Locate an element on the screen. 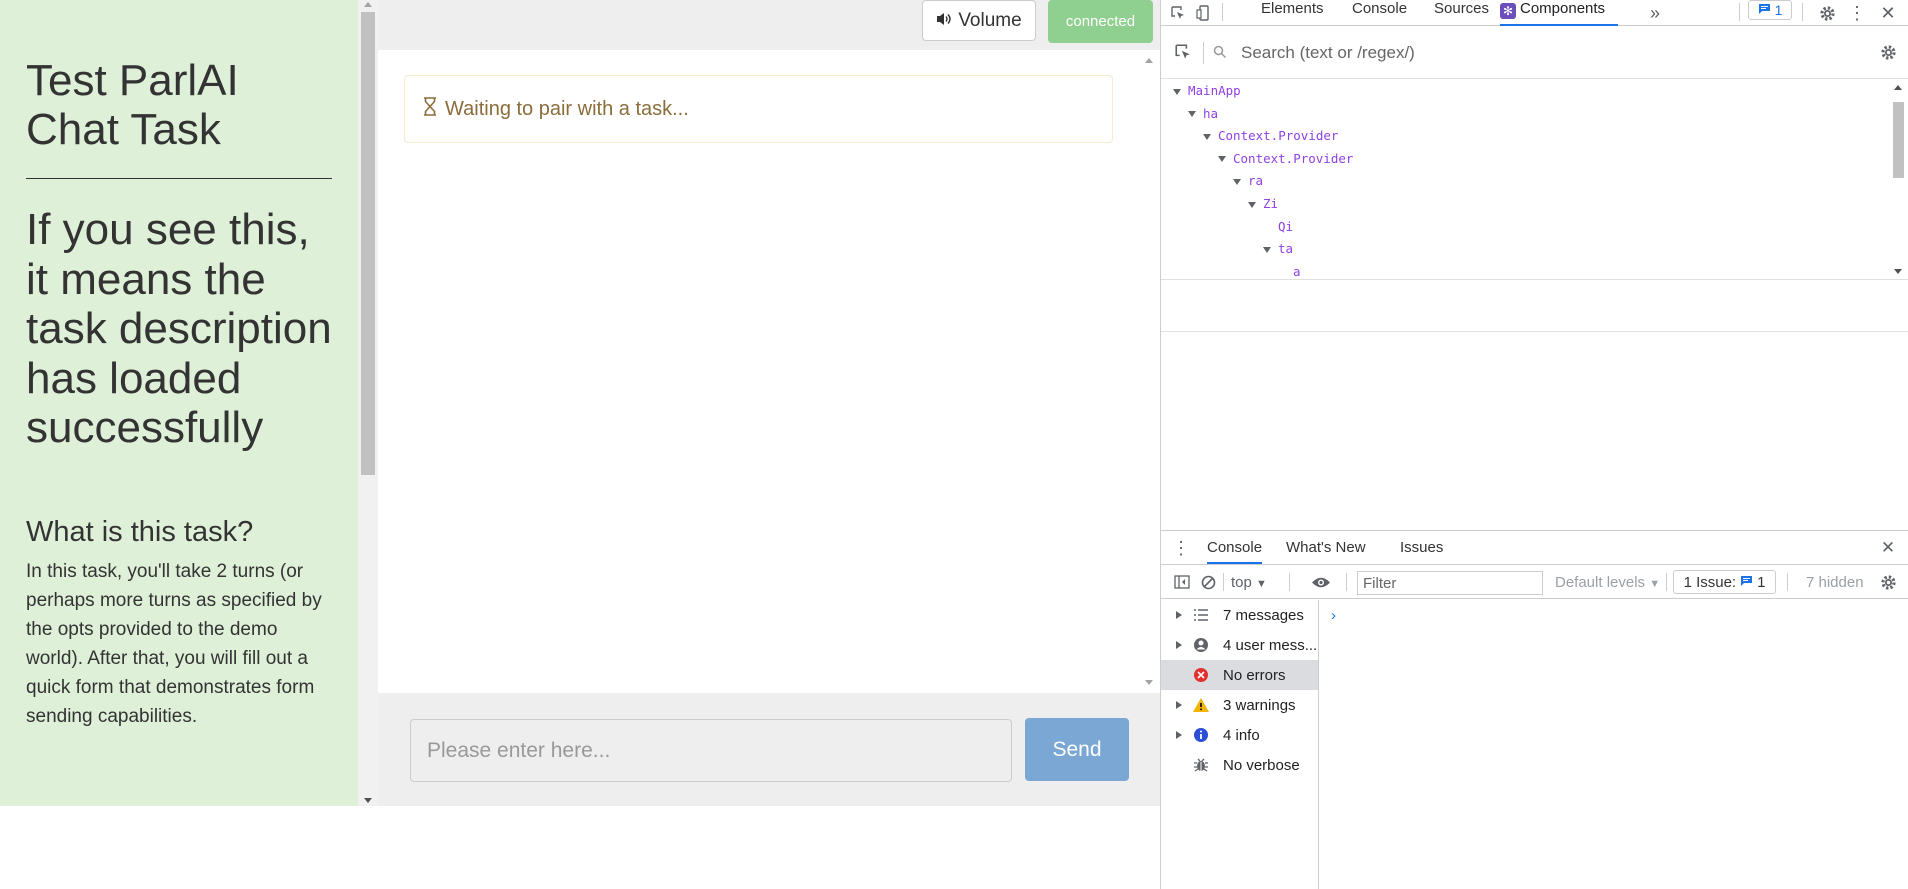 This screenshot has height=889, width=1908. component-tree-node: ra is located at coordinates (1248, 181).